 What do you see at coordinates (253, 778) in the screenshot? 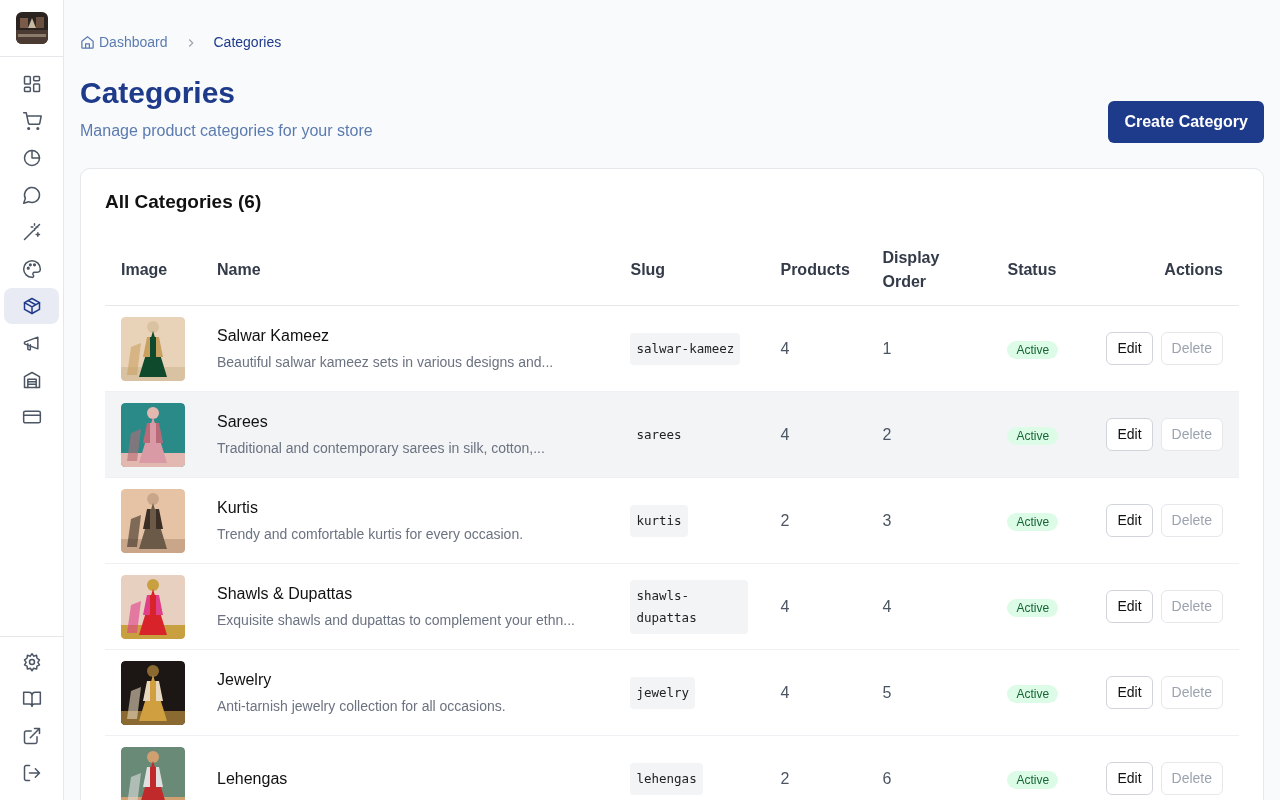
I see `category-name: Lehengas` at bounding box center [253, 778].